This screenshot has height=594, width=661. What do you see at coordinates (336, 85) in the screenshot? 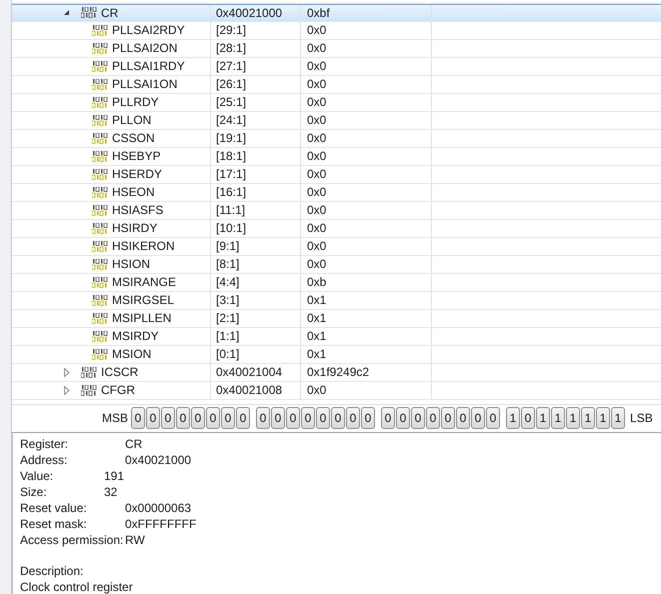
I see `field-row: PLLSAI1ON [26:1] 0x0` at bounding box center [336, 85].